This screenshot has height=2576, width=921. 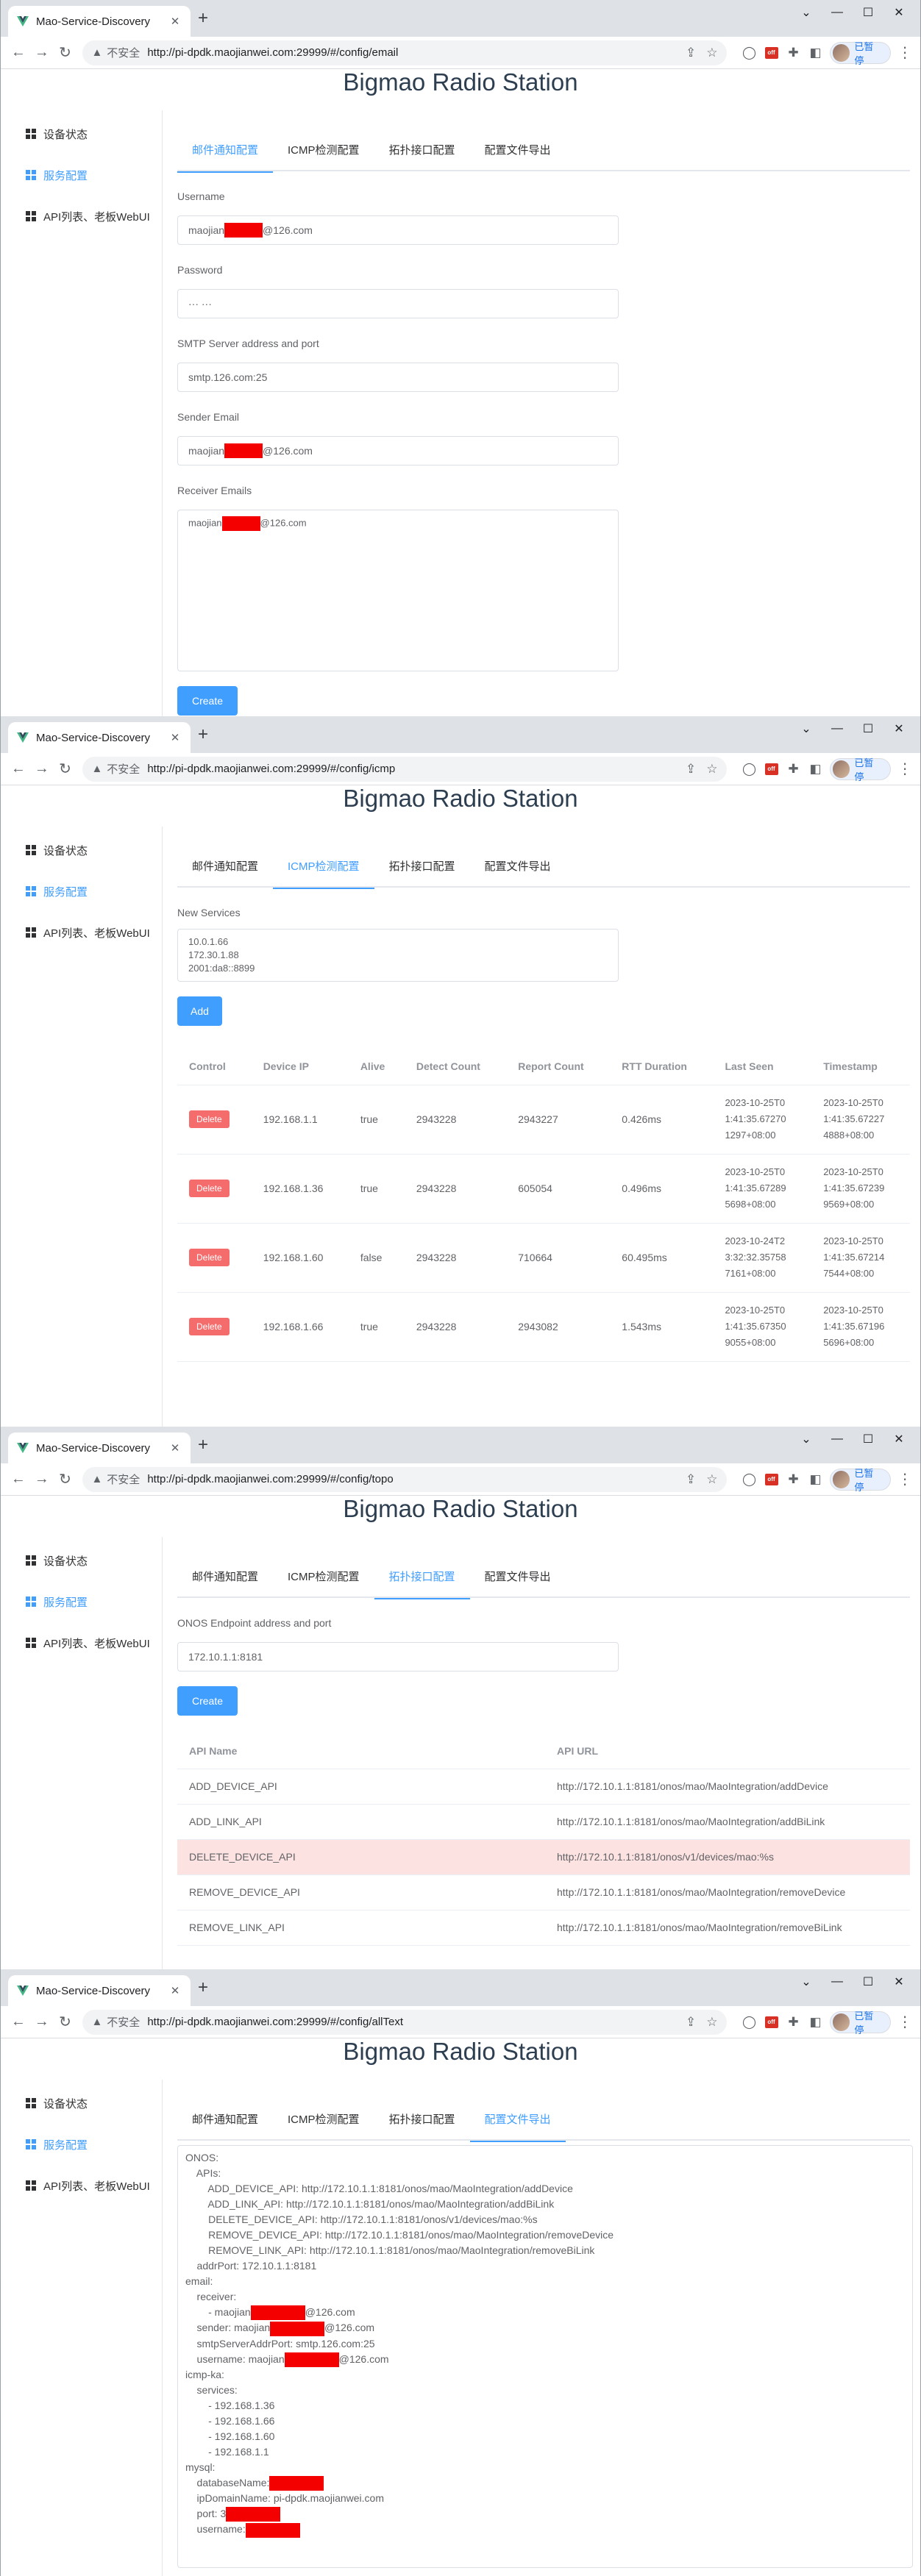 What do you see at coordinates (398, 1656) in the screenshot?
I see `endpoint-input: 172.10.1.1:8181` at bounding box center [398, 1656].